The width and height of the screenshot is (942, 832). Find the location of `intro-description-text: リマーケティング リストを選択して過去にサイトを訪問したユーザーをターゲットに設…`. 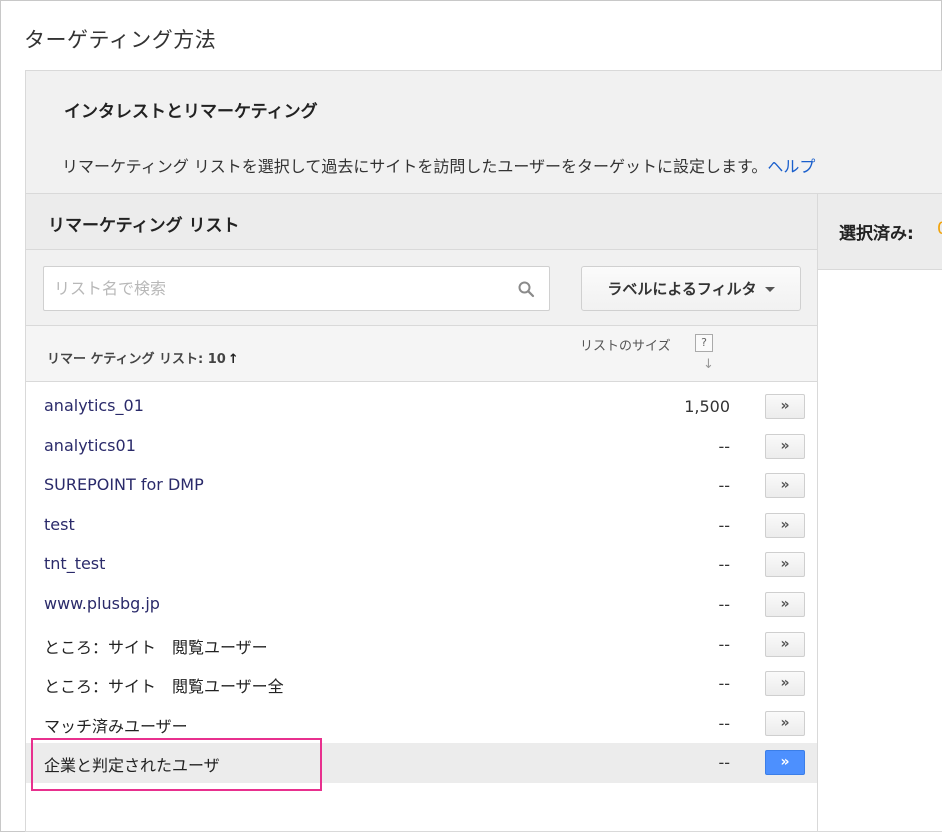

intro-description-text: リマーケティング リストを選択して過去にサイトを訪問したユーザーをターゲットに設… is located at coordinates (415, 166).